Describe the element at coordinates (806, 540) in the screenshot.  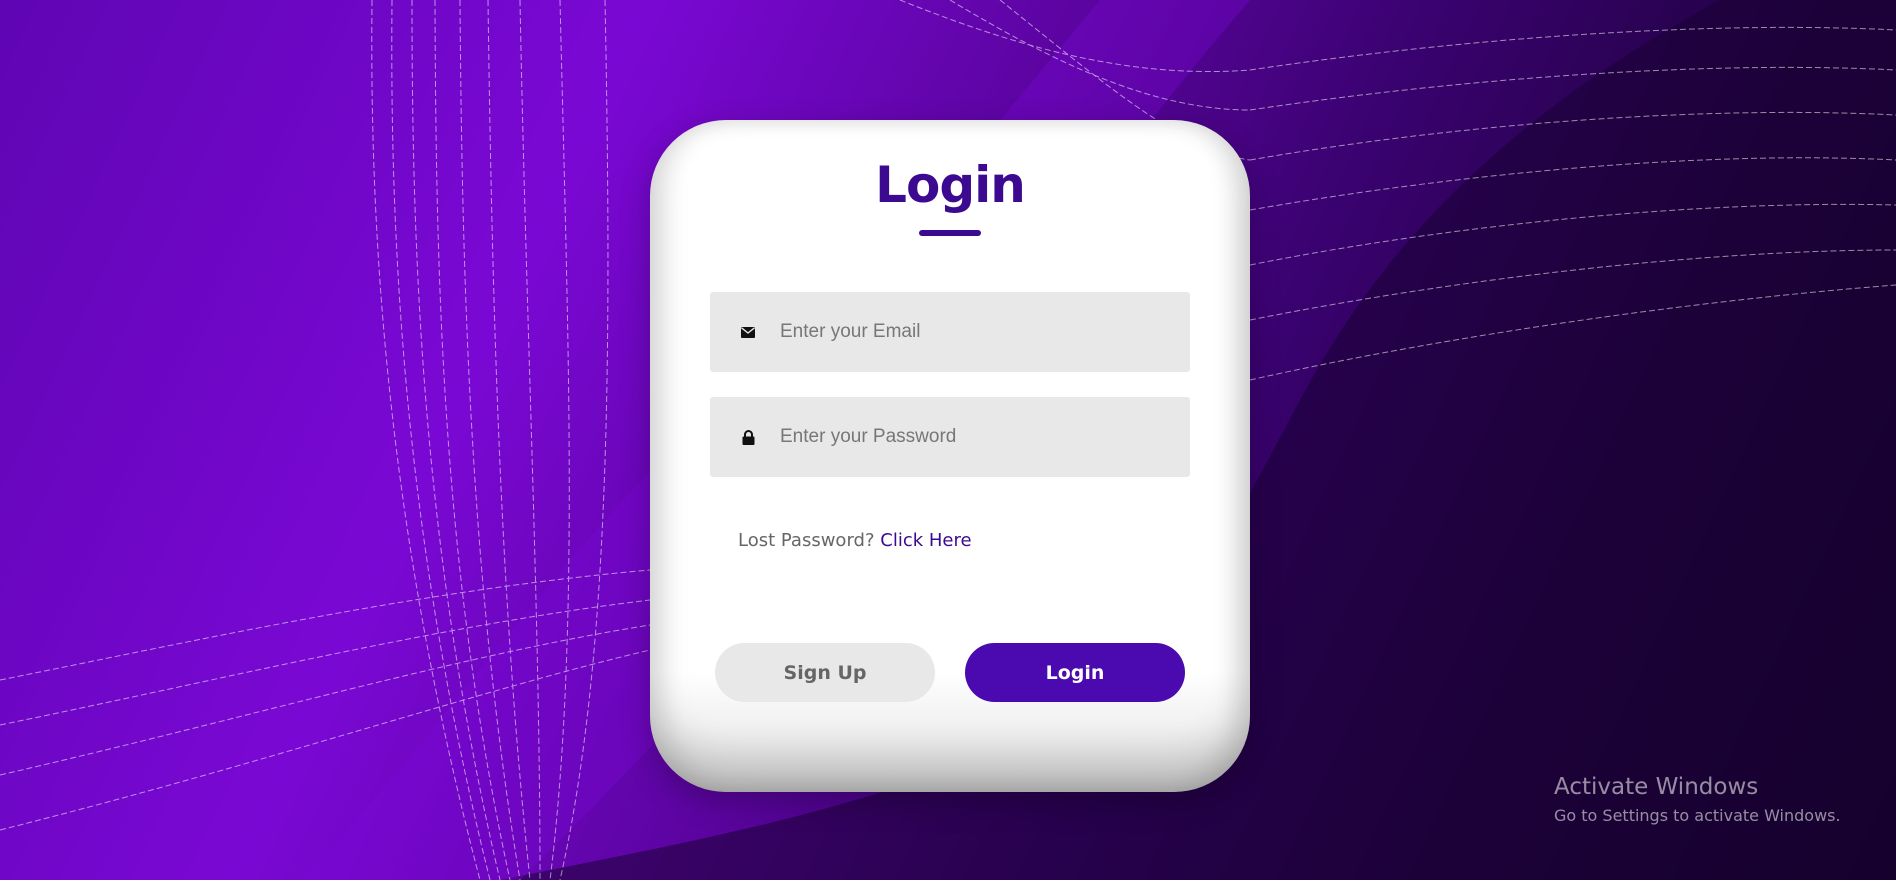
I see `lost-password-text: Lost Password?` at that location.